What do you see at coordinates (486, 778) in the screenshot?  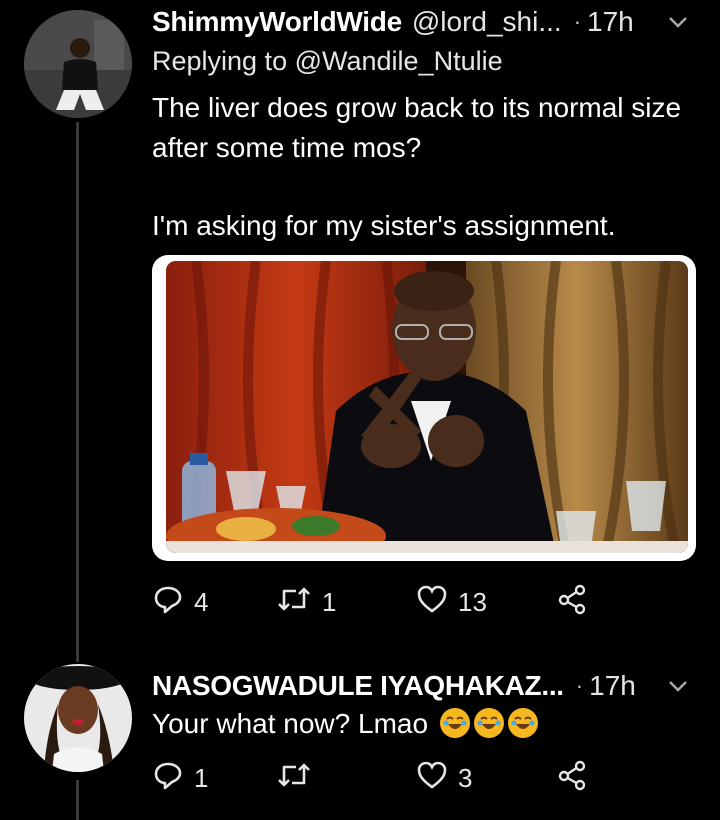 I see `like-button: 3` at bounding box center [486, 778].